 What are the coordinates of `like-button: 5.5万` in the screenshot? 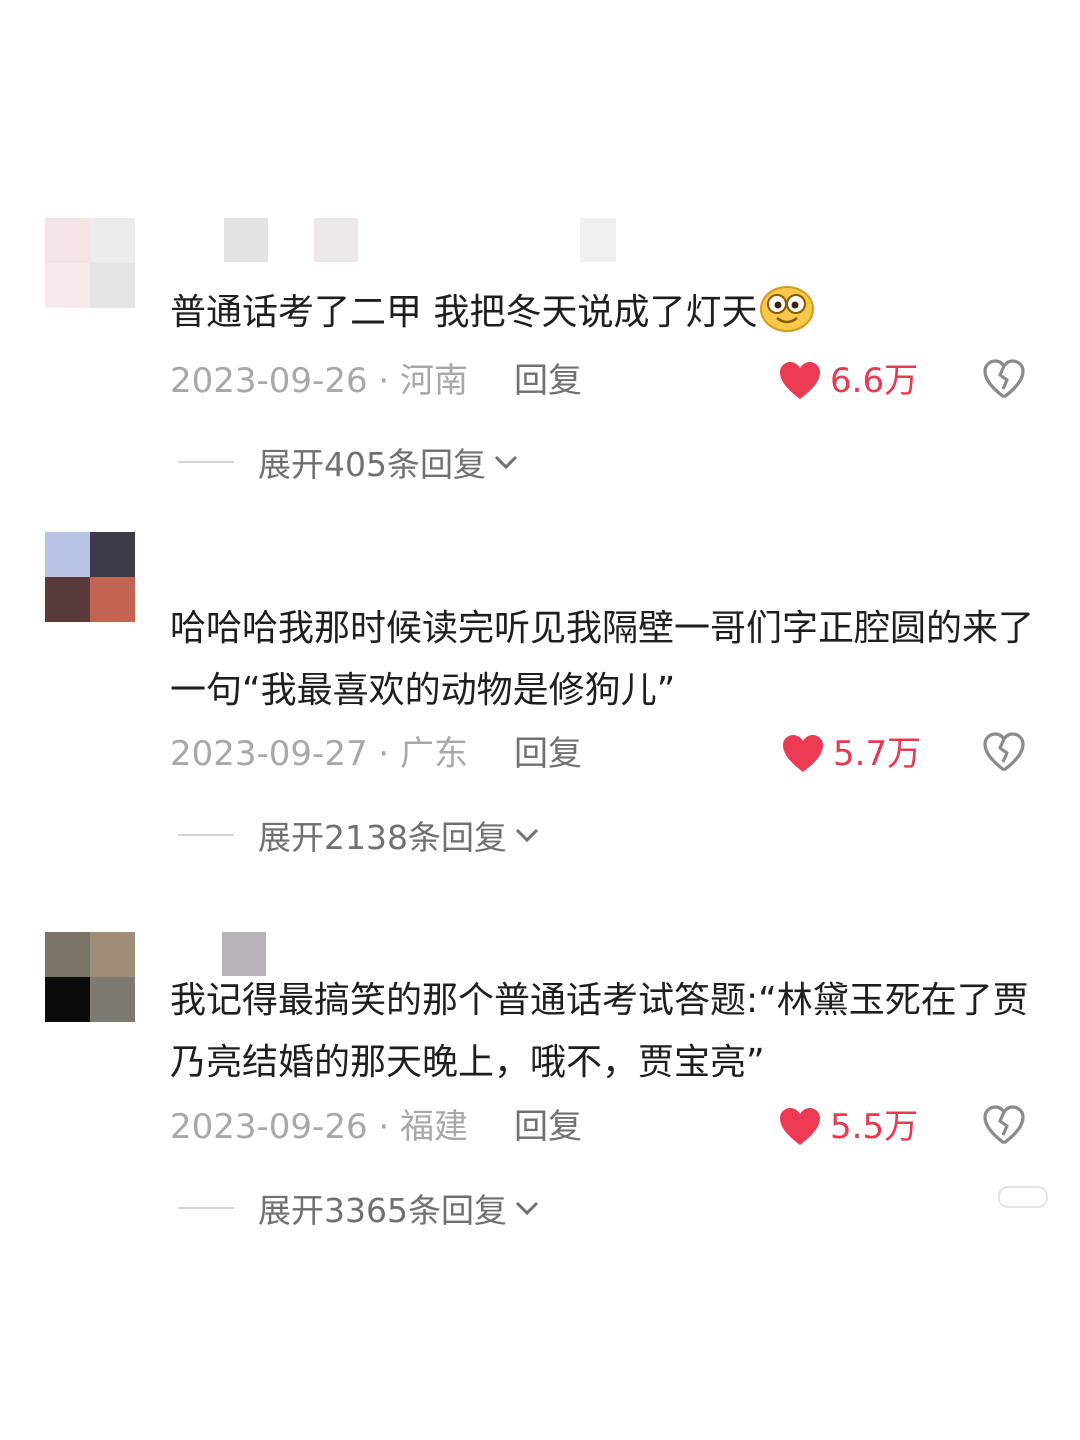 It's located at (848, 1127).